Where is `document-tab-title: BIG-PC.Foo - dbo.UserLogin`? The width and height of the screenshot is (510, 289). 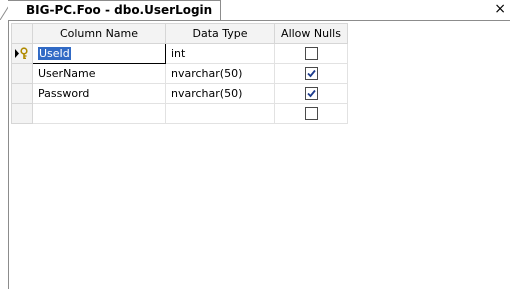
document-tab-title: BIG-PC.Foo - dbo.UserLogin is located at coordinates (119, 10).